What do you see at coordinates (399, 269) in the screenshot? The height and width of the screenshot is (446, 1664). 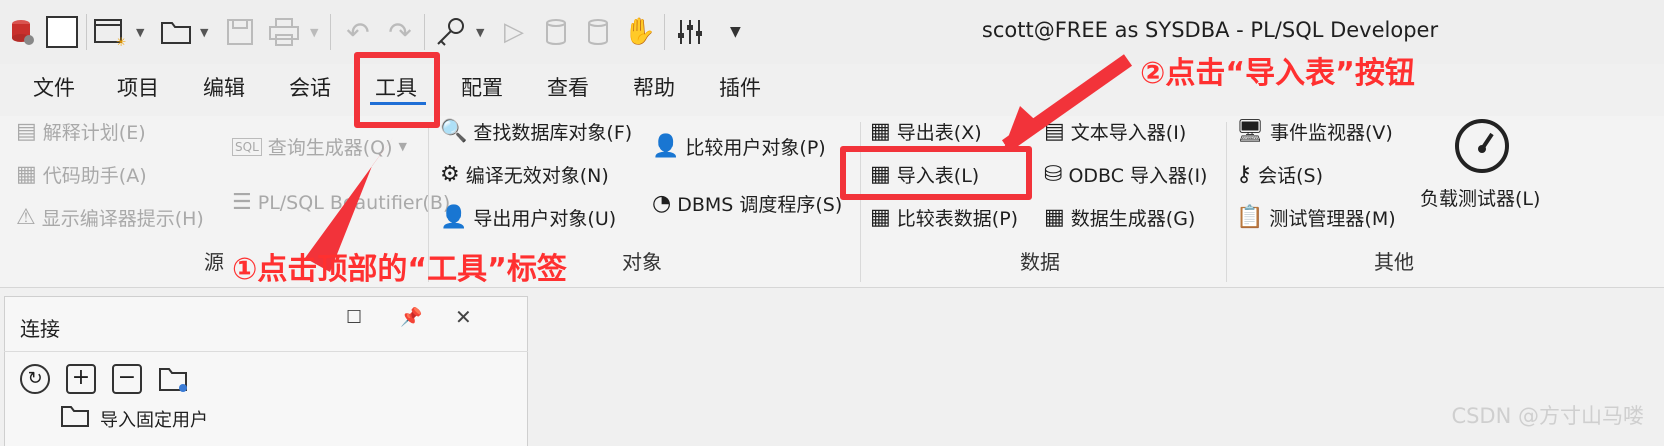 I see `annotation-step1: ①点击顶部的“工具”标签` at bounding box center [399, 269].